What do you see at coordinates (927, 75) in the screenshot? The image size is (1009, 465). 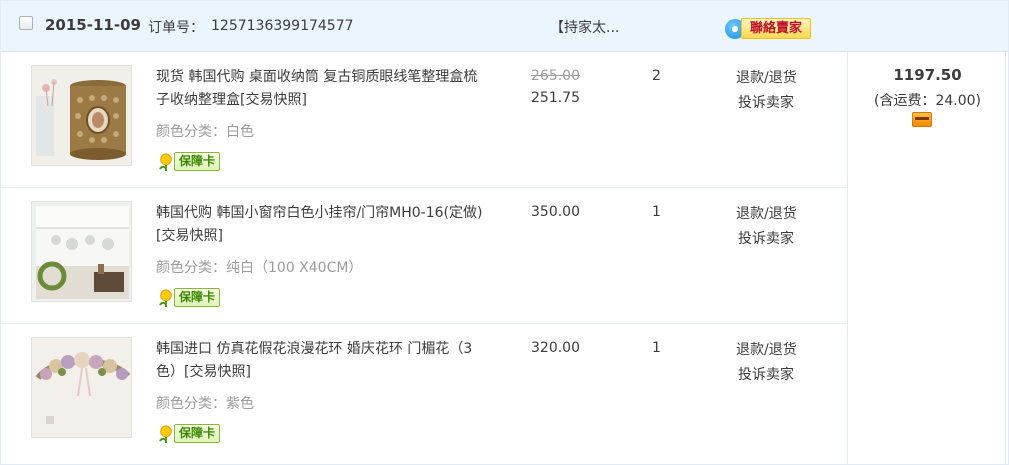 I see `order-total: 1197.50` at bounding box center [927, 75].